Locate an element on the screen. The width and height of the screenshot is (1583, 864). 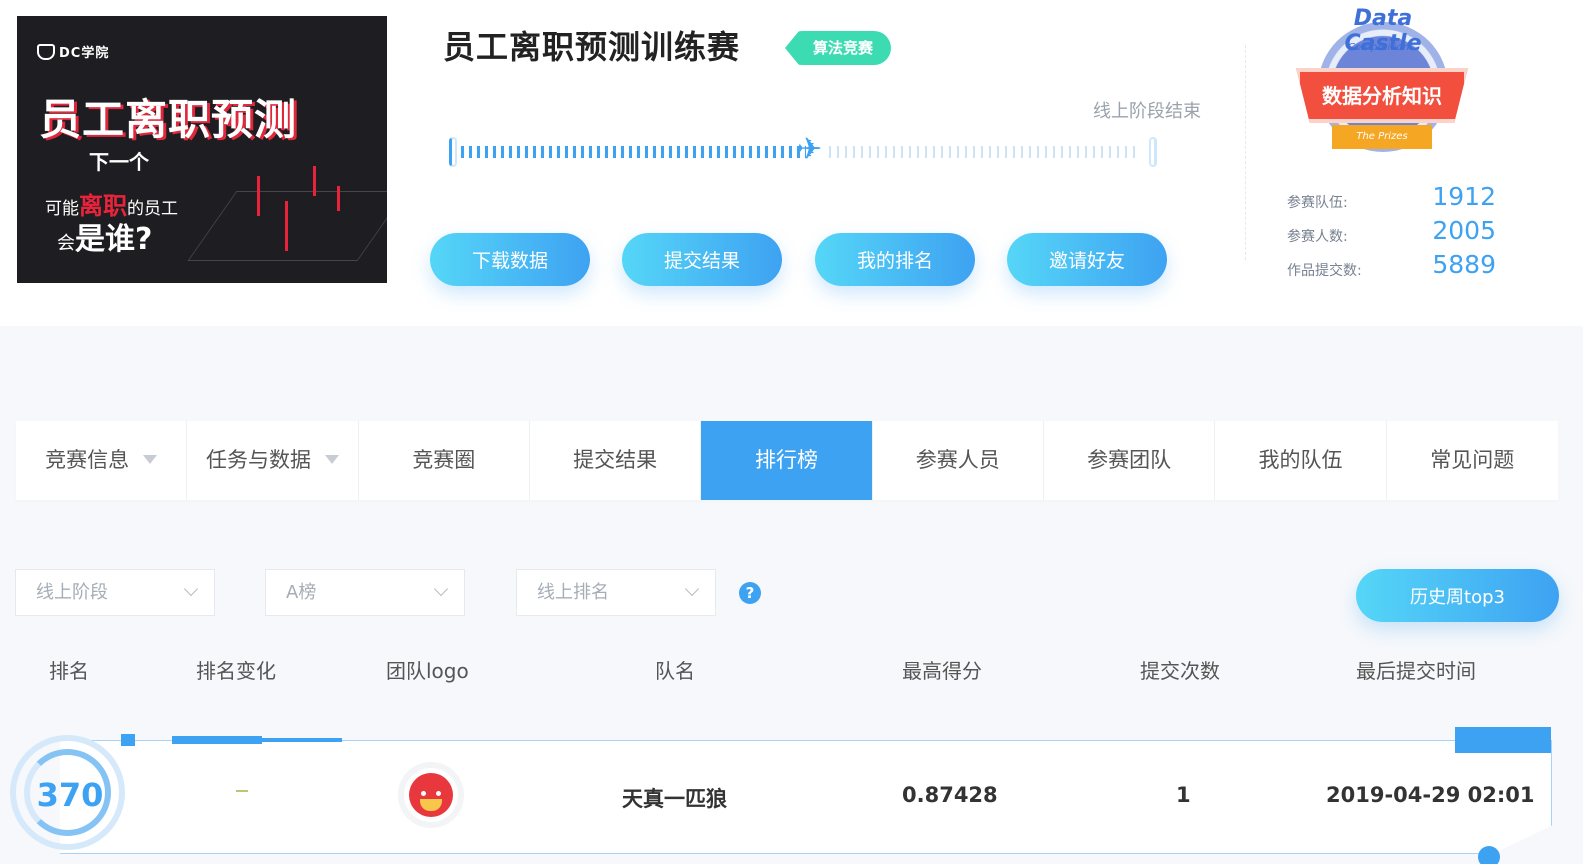
team-logo-avatar is located at coordinates (431, 795).